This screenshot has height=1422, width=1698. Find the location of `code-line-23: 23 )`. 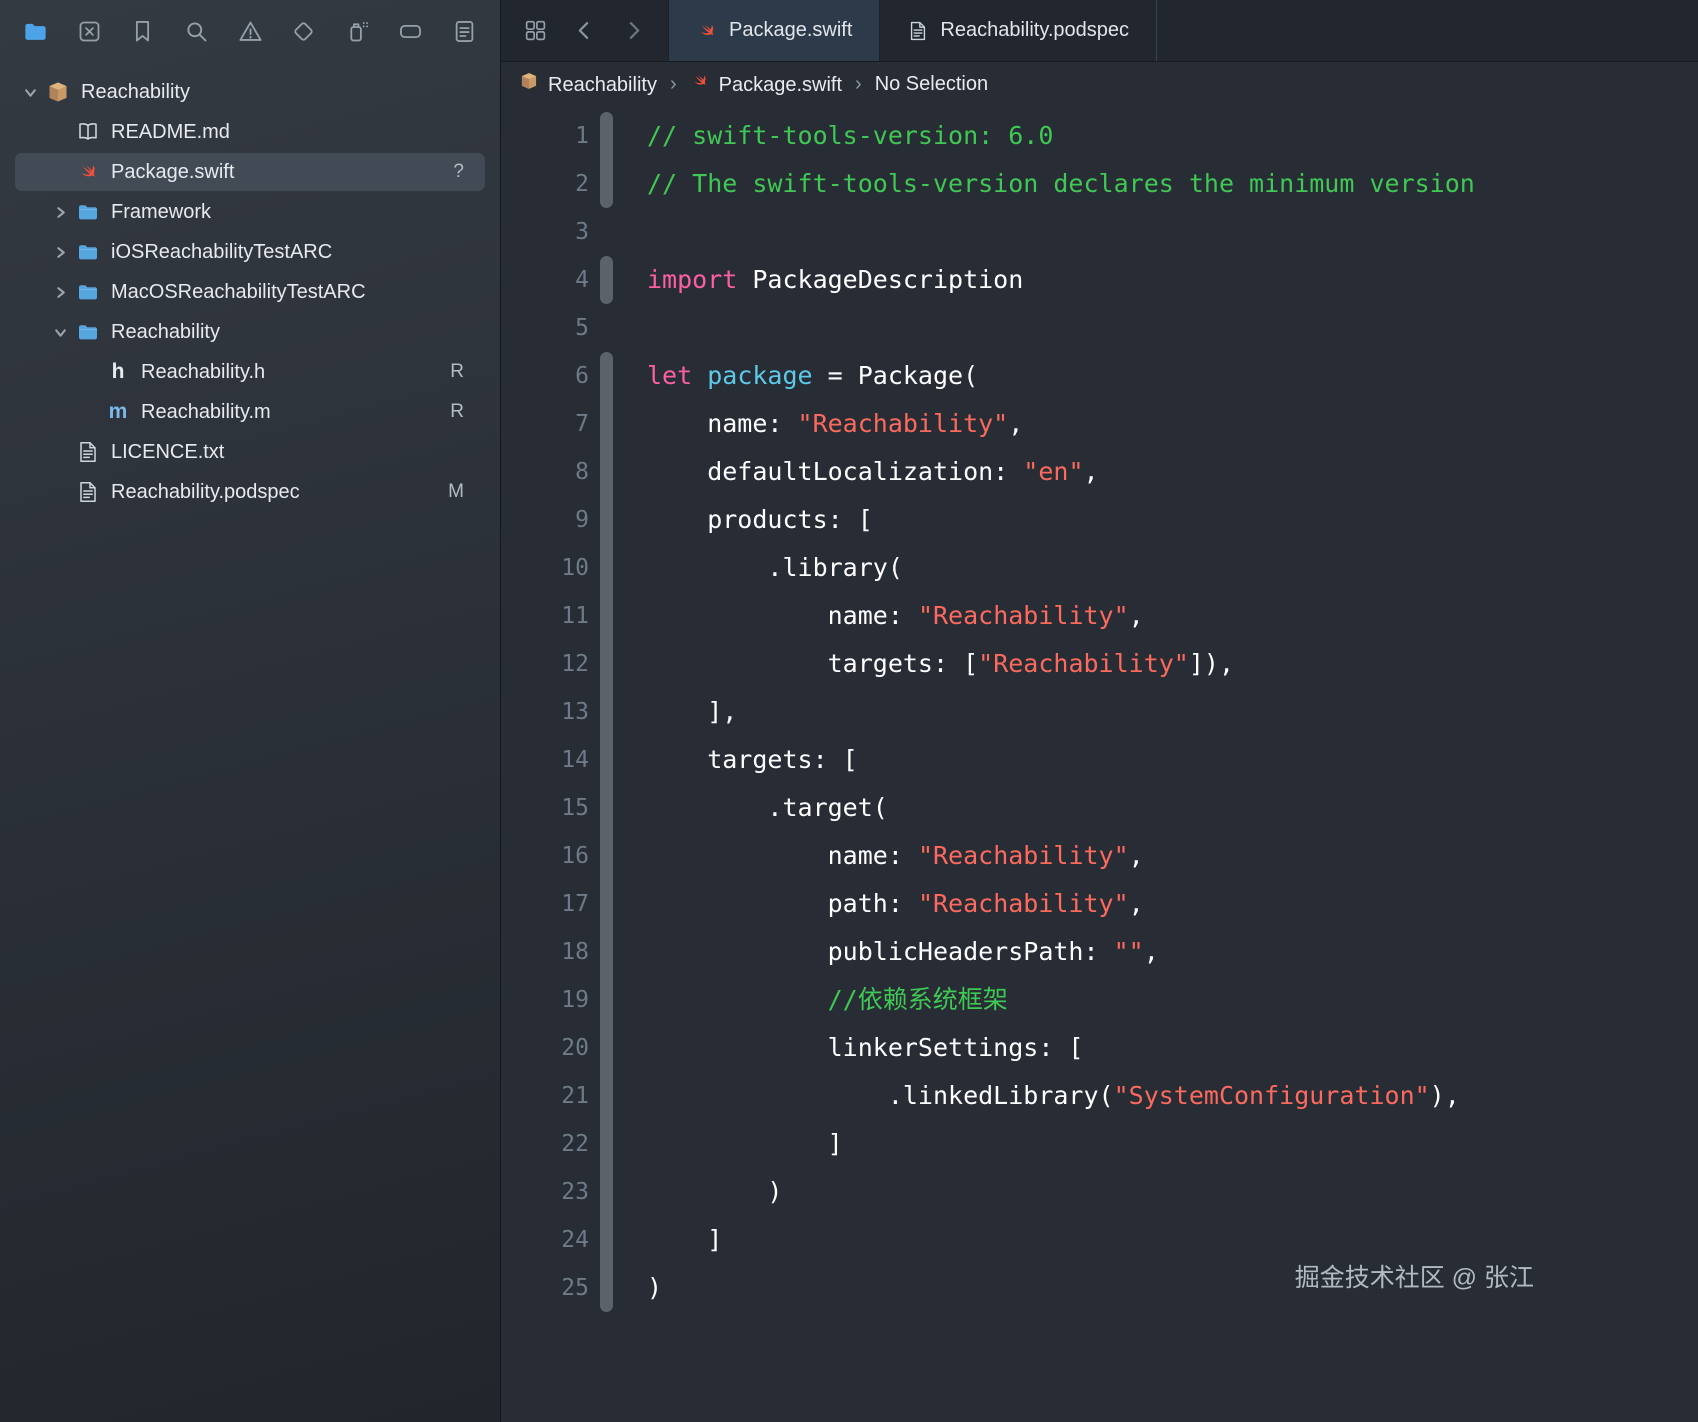

code-line-23: 23 ) is located at coordinates (1099, 1192).